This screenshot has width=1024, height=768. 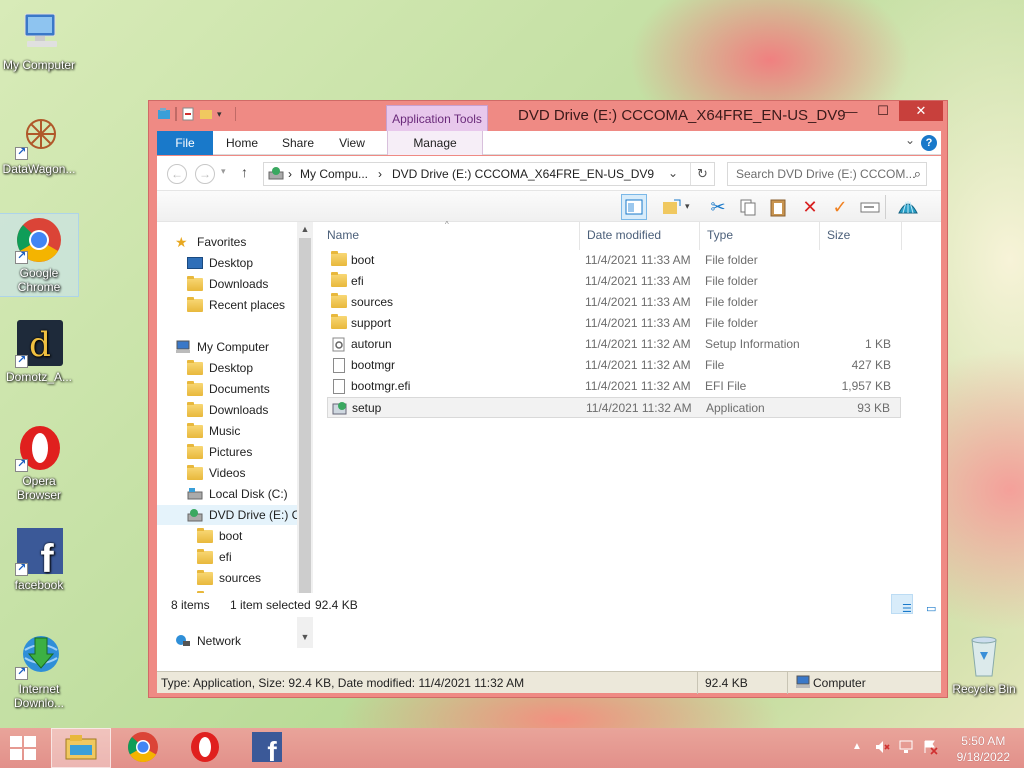 I want to click on delete-icon: ✕, so click(x=810, y=207).